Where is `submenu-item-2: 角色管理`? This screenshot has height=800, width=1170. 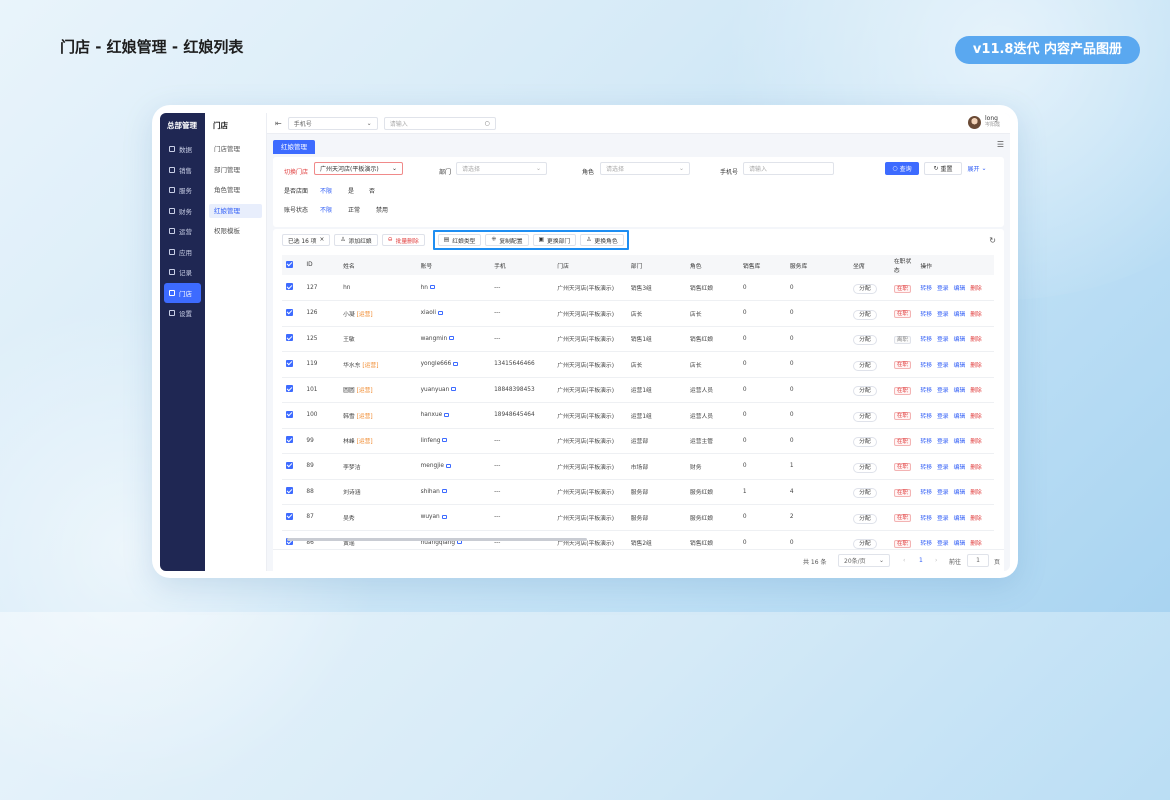 submenu-item-2: 角色管理 is located at coordinates (235, 190).